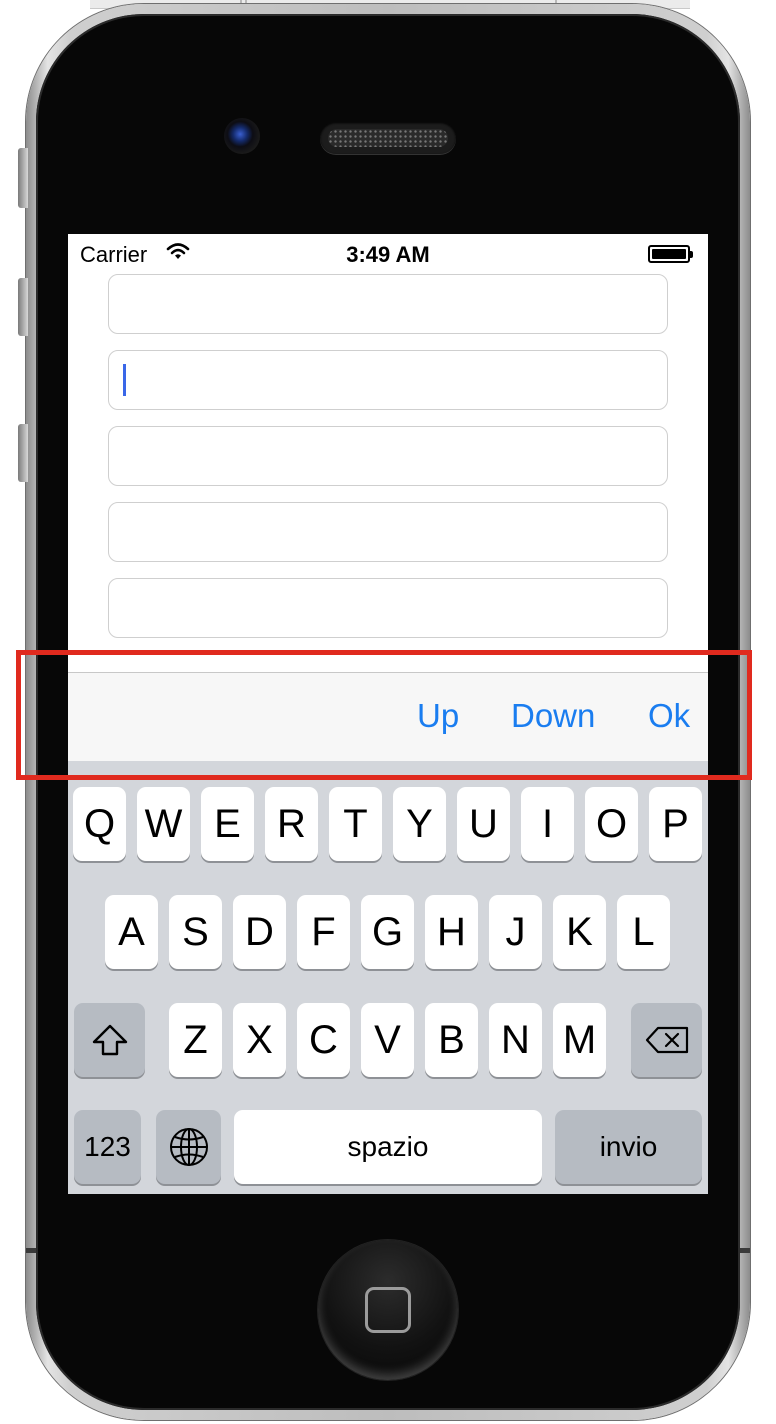 The width and height of the screenshot is (776, 1424). What do you see at coordinates (387, 932) in the screenshot?
I see `key-g: G` at bounding box center [387, 932].